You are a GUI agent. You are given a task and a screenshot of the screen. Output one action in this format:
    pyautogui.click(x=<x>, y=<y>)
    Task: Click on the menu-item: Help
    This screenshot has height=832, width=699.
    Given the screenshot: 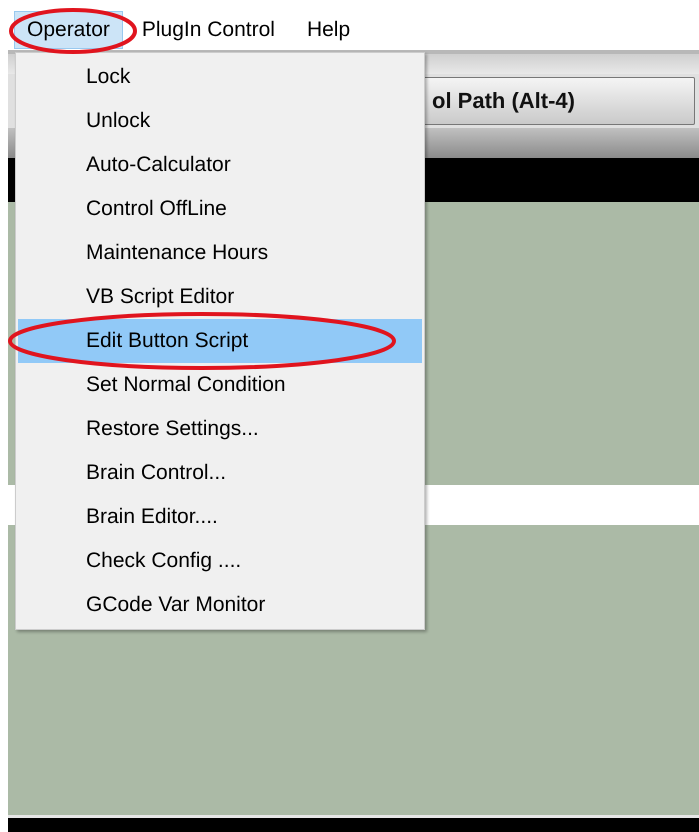 What is the action you would take?
    pyautogui.click(x=329, y=30)
    